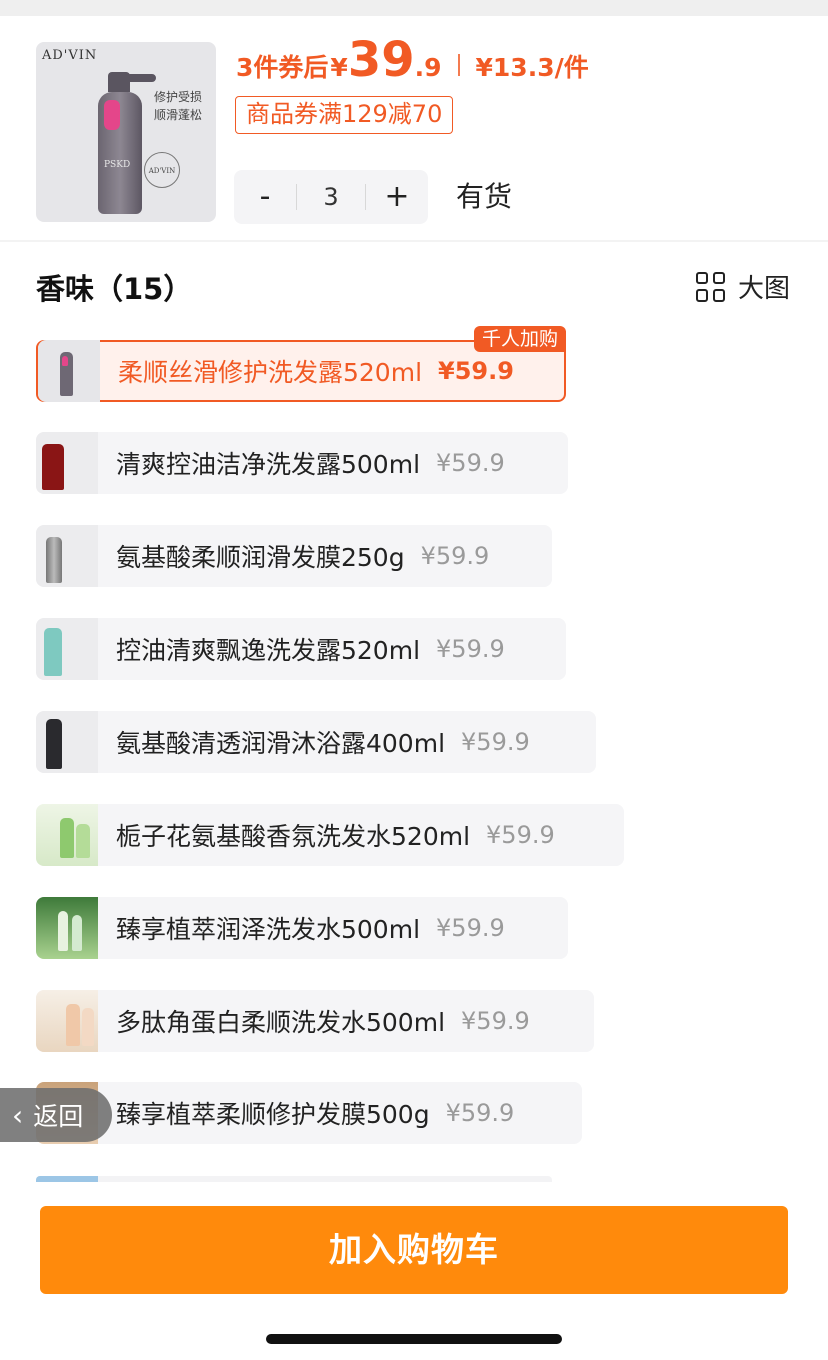  I want to click on big-view-toggle: 大图, so click(743, 286).